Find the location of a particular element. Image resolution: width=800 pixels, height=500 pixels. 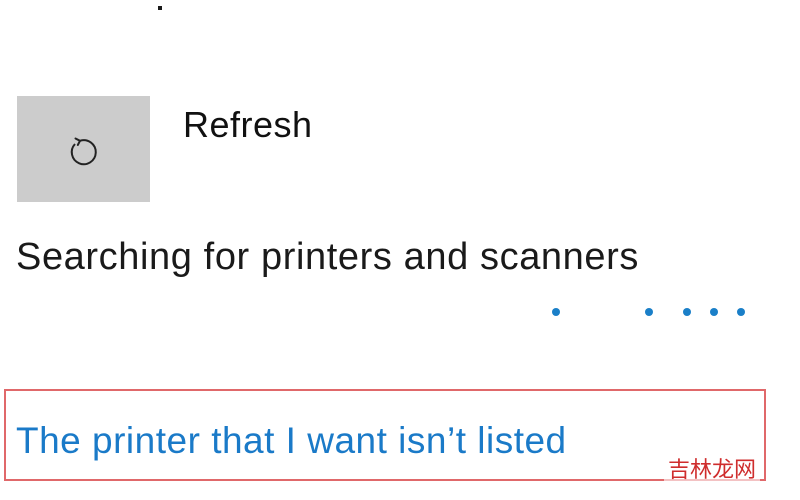

refresh-label: Refresh is located at coordinates (248, 125).